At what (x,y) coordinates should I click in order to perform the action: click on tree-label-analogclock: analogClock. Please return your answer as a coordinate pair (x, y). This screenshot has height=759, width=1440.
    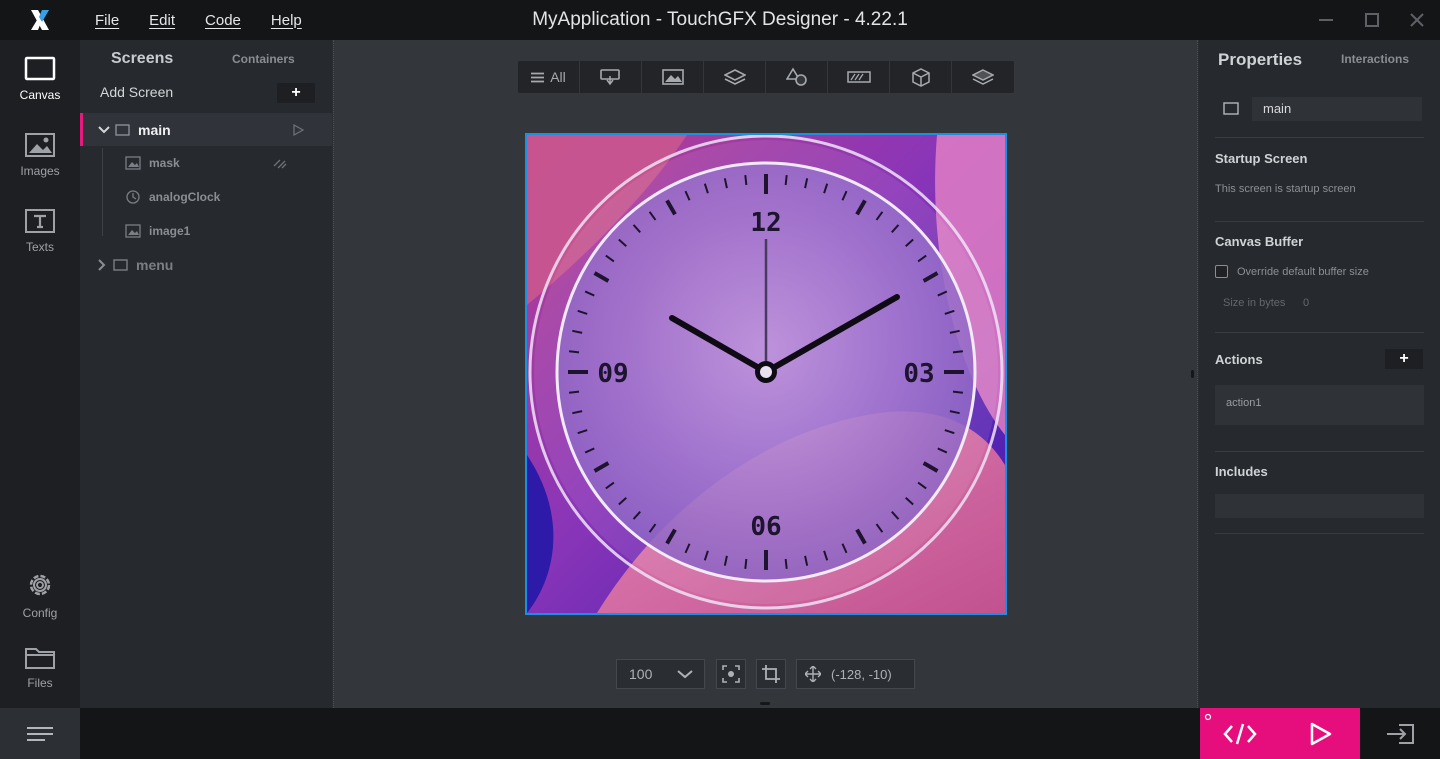
    Looking at the image, I should click on (185, 196).